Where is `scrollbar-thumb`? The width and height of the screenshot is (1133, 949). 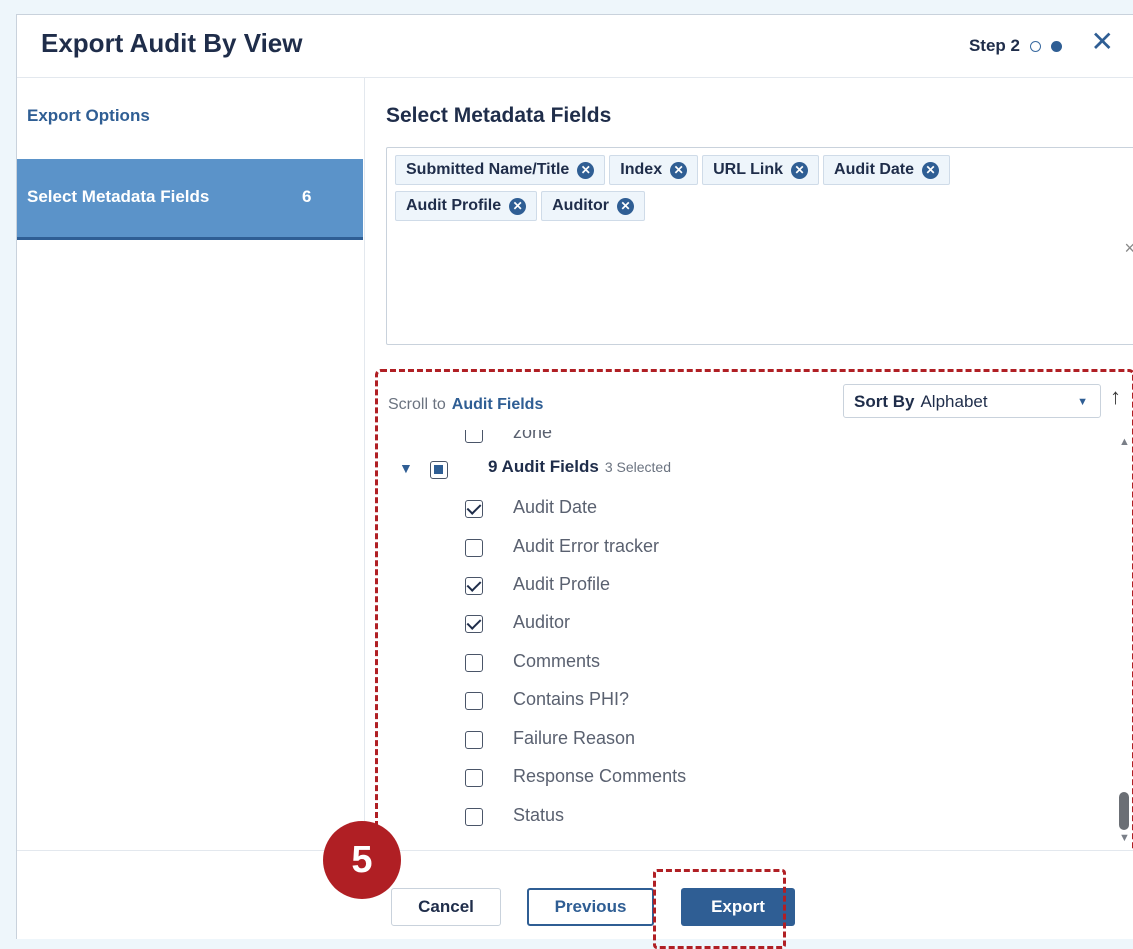
scrollbar-thumb is located at coordinates (1124, 811).